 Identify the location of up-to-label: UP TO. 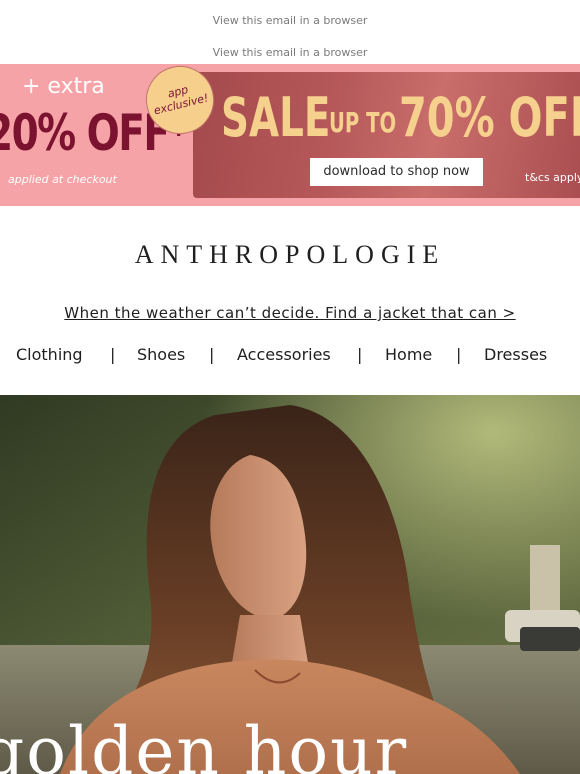
(363, 122).